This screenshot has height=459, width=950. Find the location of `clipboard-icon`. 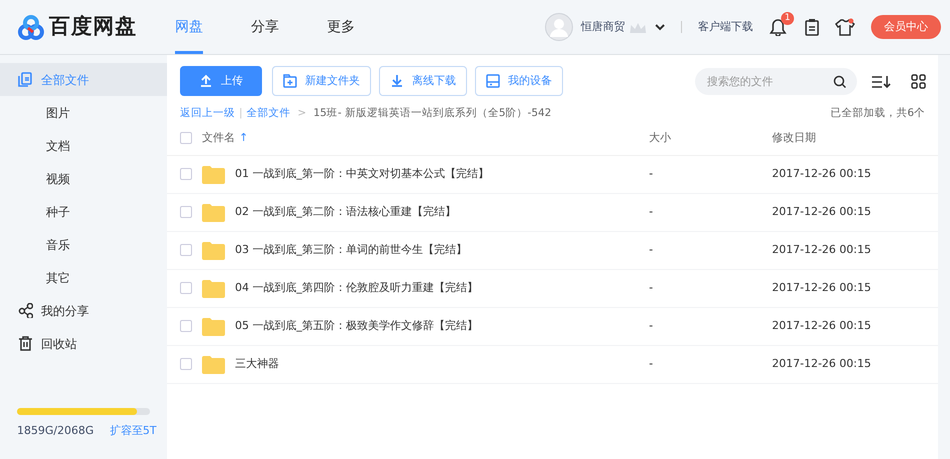

clipboard-icon is located at coordinates (812, 27).